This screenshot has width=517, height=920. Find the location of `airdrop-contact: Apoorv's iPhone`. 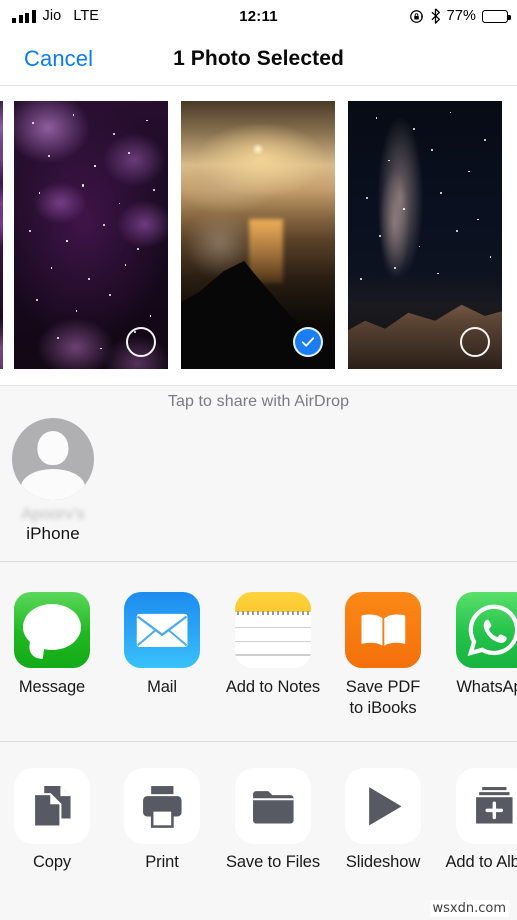

airdrop-contact: Apoorv's iPhone is located at coordinates (53, 481).